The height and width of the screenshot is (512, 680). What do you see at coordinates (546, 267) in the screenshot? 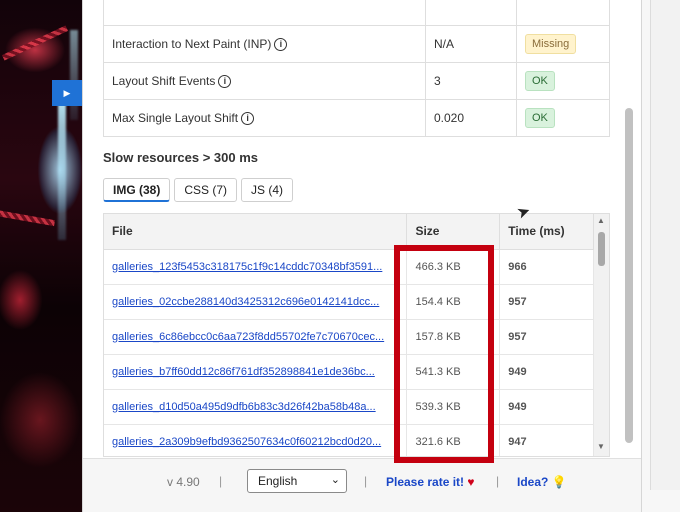
I see `time-cell: 966` at bounding box center [546, 267].